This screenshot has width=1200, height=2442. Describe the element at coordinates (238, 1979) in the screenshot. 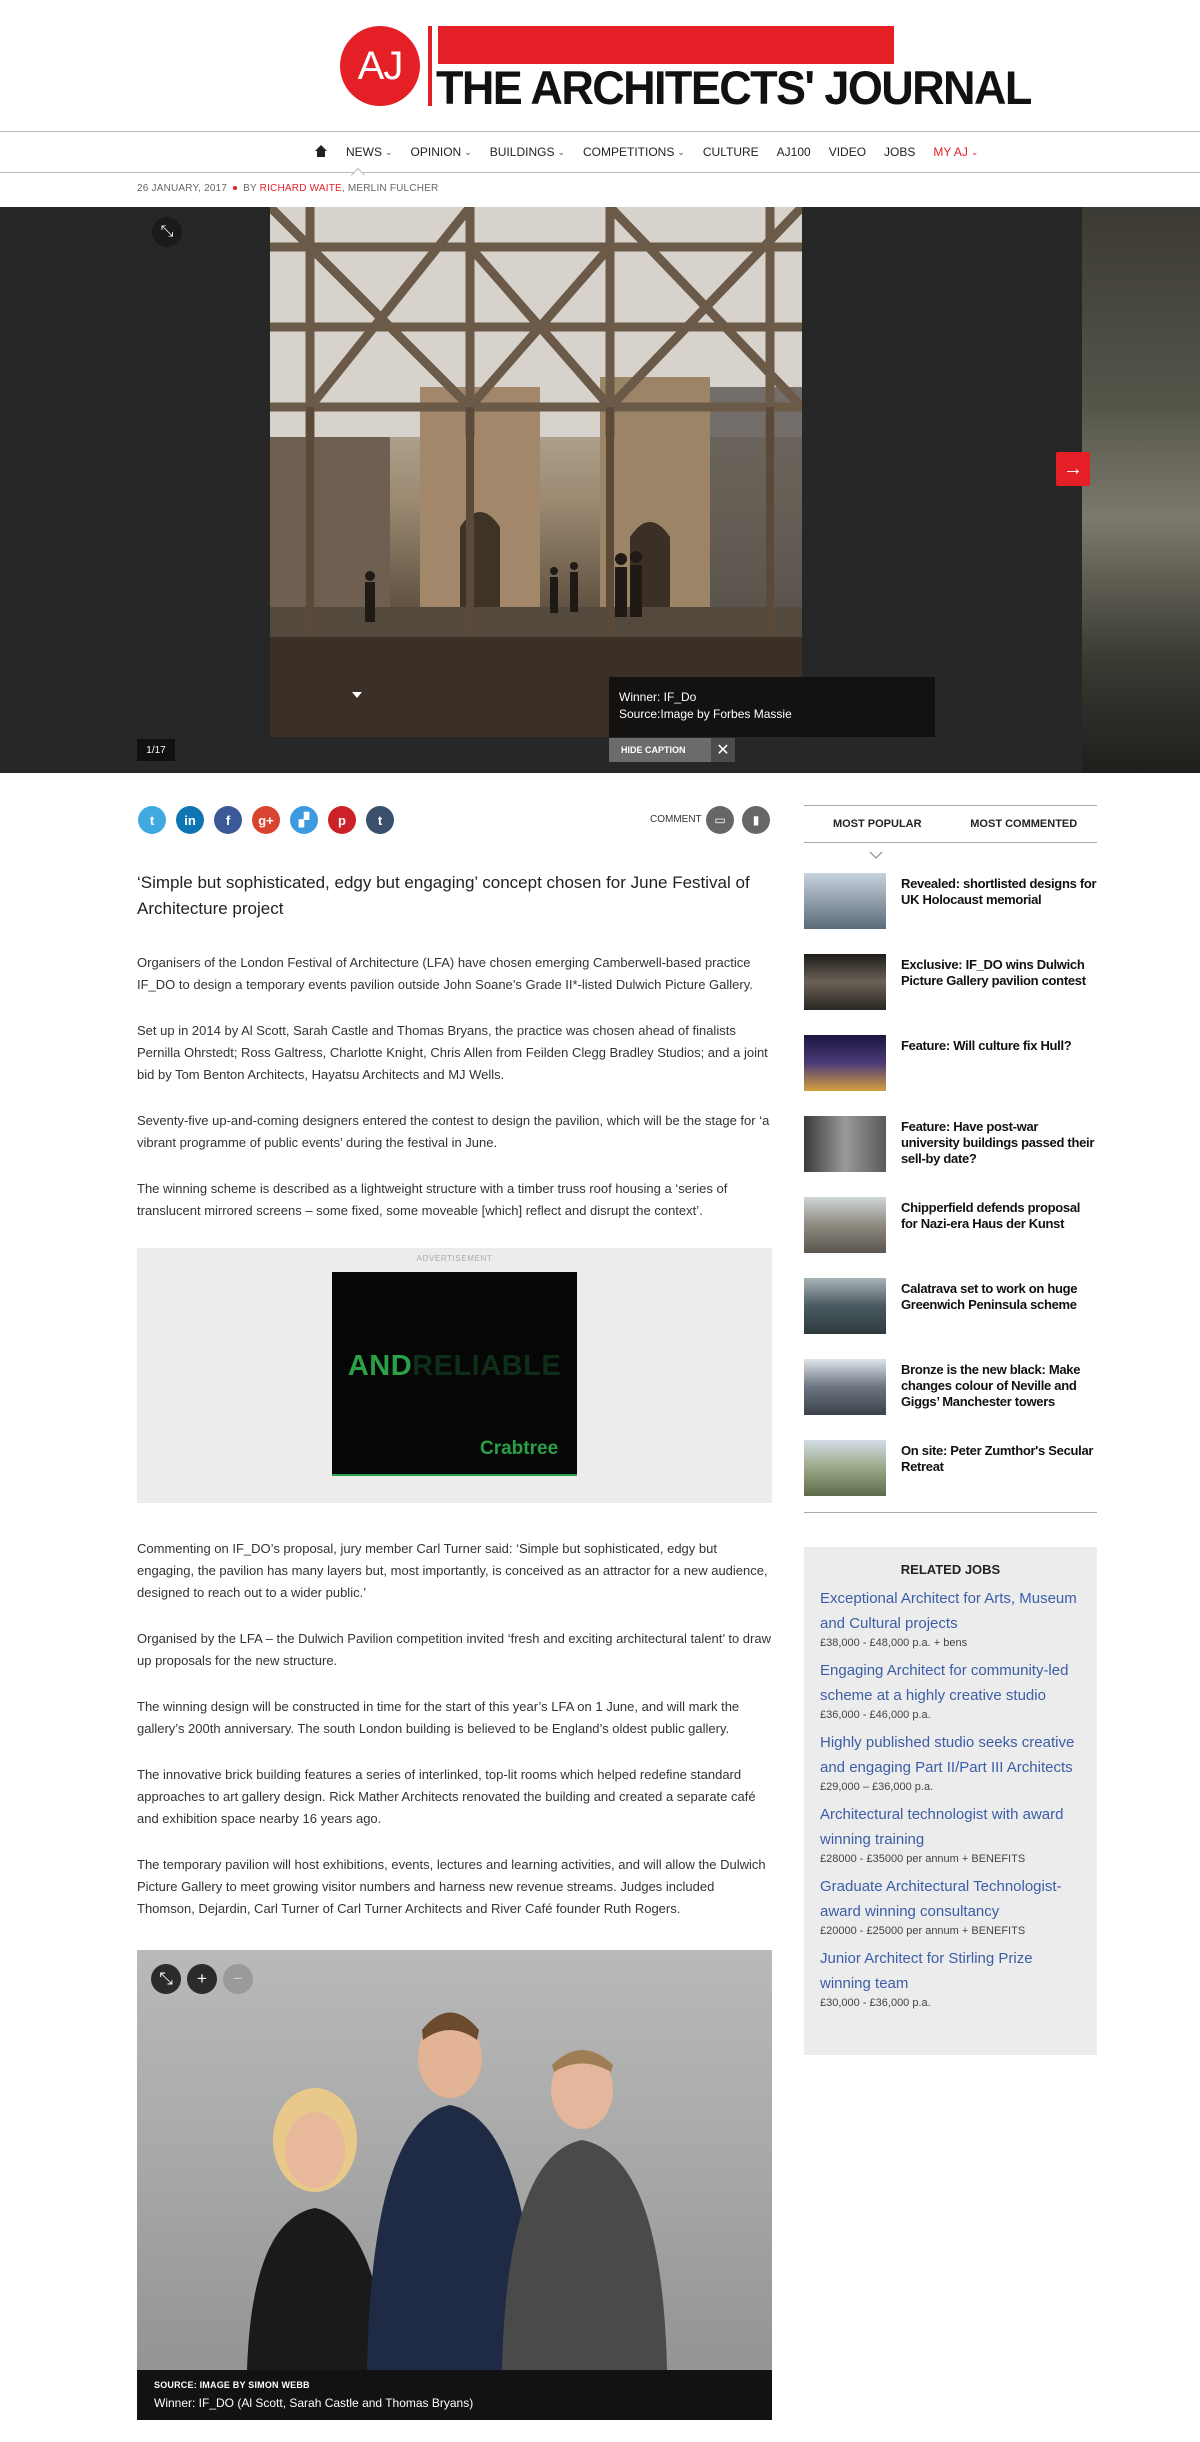

I see `zoom-out-icon: −` at that location.